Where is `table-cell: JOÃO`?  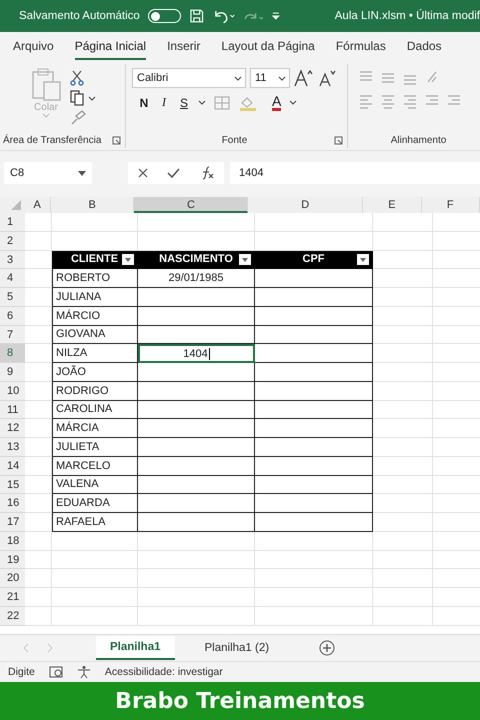 table-cell: JOÃO is located at coordinates (95, 372).